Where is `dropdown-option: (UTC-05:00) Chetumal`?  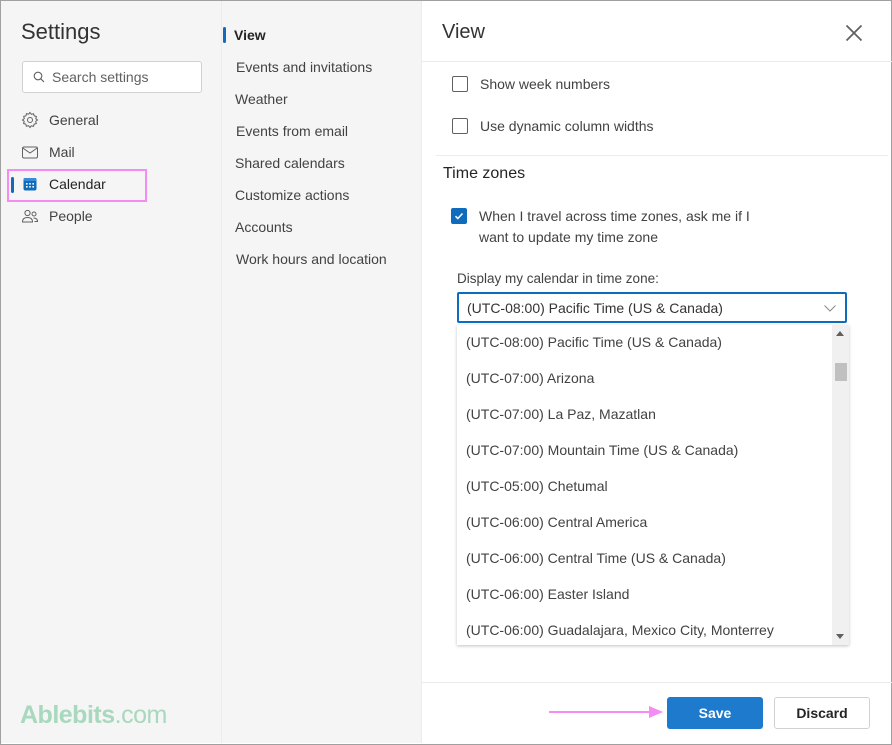
dropdown-option: (UTC-05:00) Chetumal is located at coordinates (537, 486).